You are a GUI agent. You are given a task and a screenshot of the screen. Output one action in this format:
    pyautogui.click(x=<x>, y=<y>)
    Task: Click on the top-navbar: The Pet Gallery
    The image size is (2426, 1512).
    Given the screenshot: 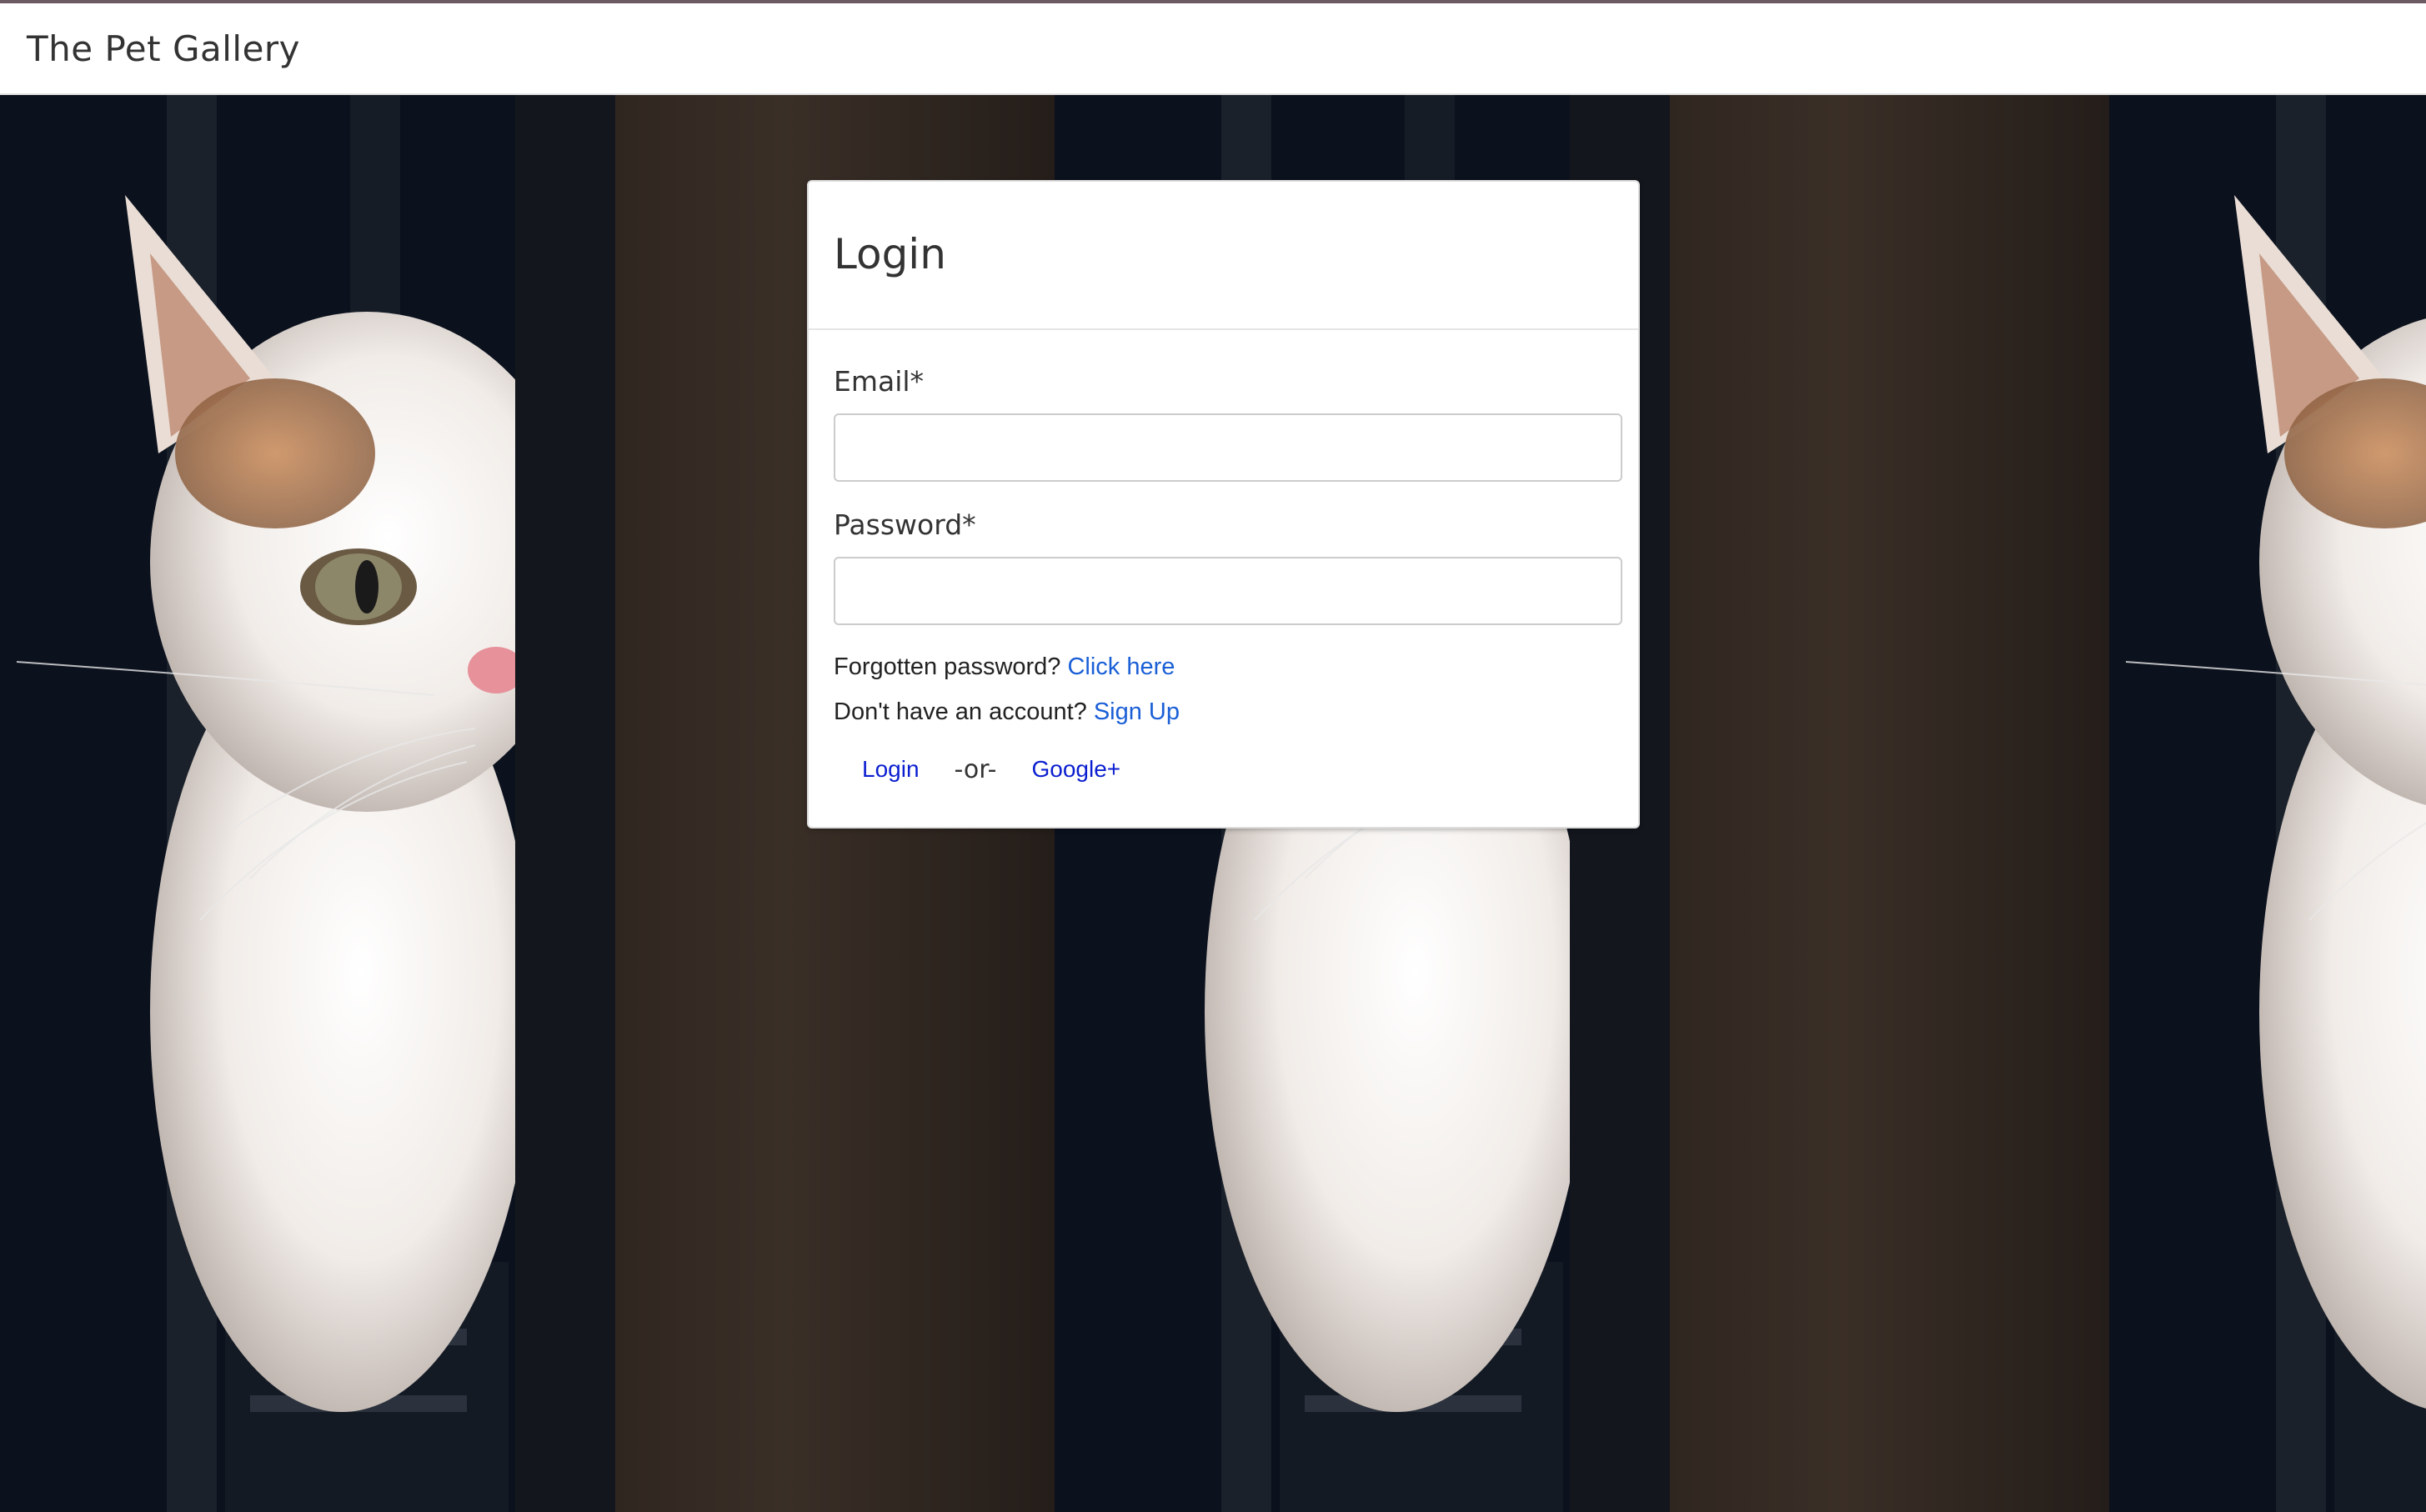 What is the action you would take?
    pyautogui.click(x=1213, y=47)
    